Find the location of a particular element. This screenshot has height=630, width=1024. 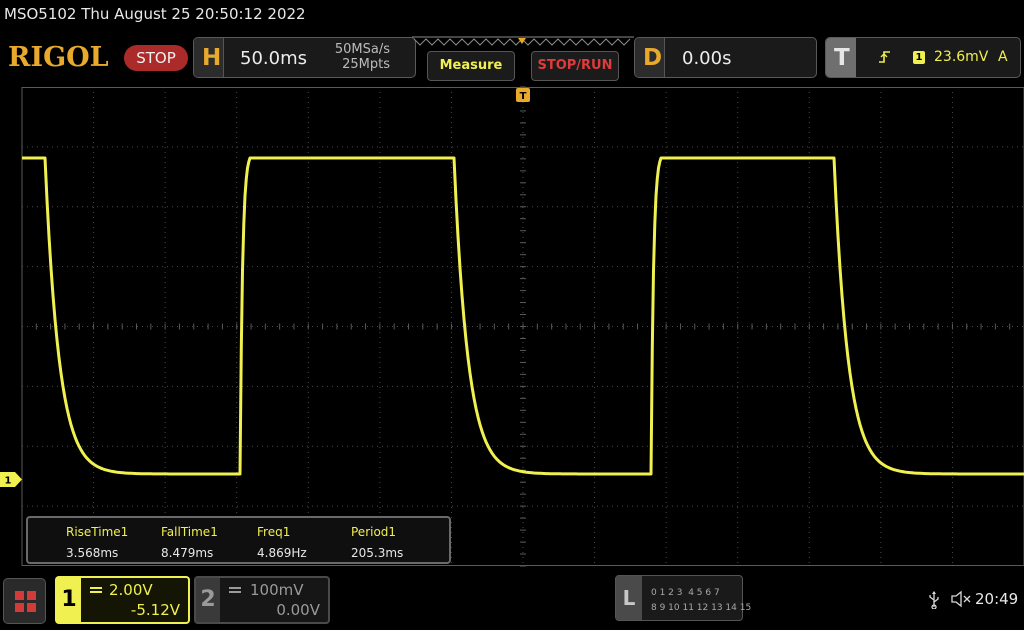

measurement-name: Freq1 is located at coordinates (274, 532).